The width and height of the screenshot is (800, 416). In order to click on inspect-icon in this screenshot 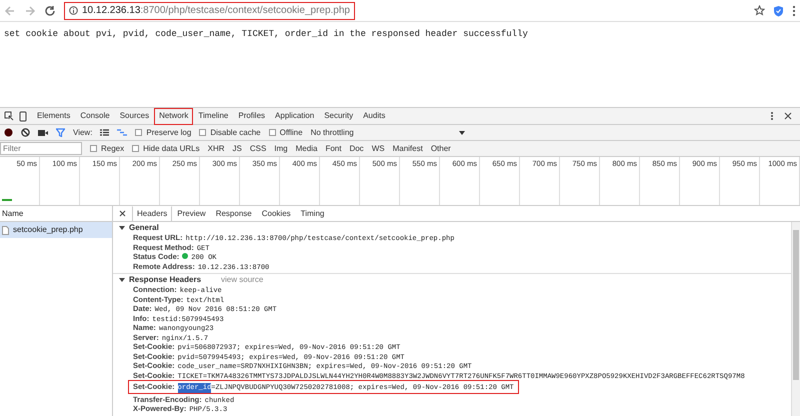, I will do `click(9, 116)`.